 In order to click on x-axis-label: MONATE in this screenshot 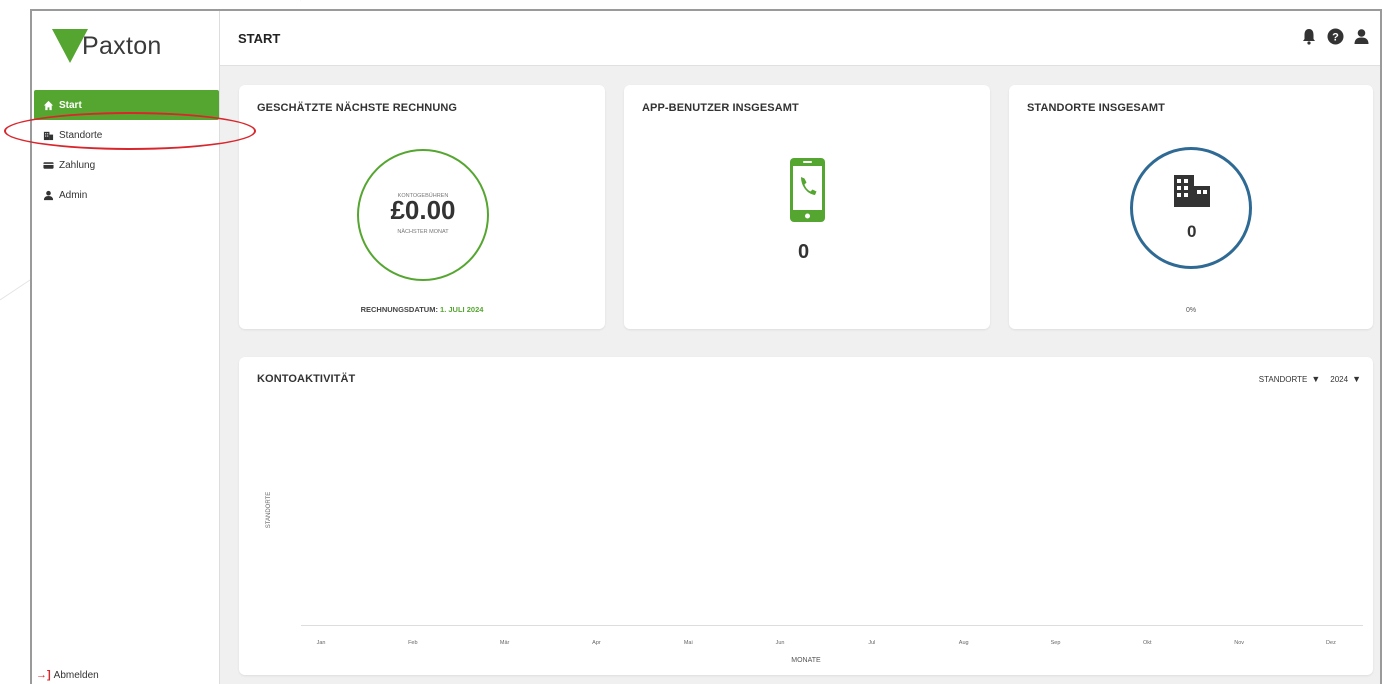, I will do `click(806, 660)`.